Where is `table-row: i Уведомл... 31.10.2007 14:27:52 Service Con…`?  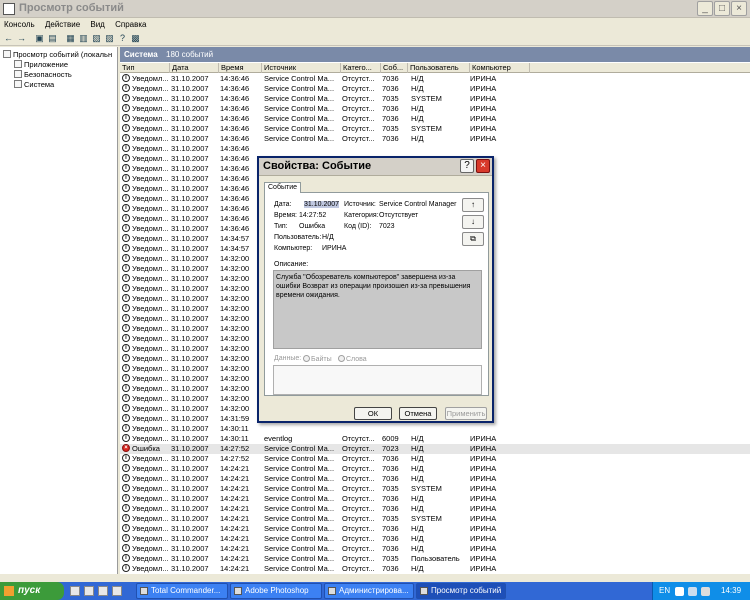 table-row: i Уведомл... 31.10.2007 14:27:52 Service Con… is located at coordinates (435, 459).